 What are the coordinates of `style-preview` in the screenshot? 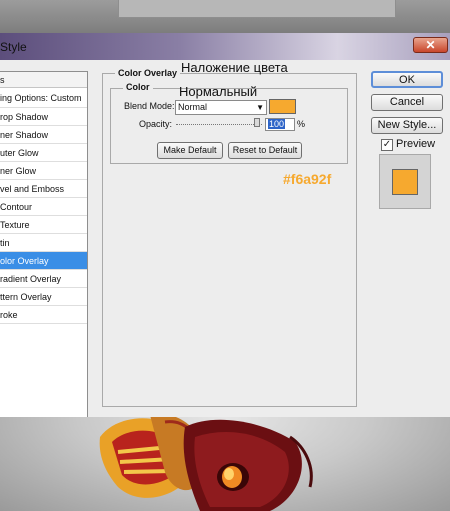 It's located at (405, 181).